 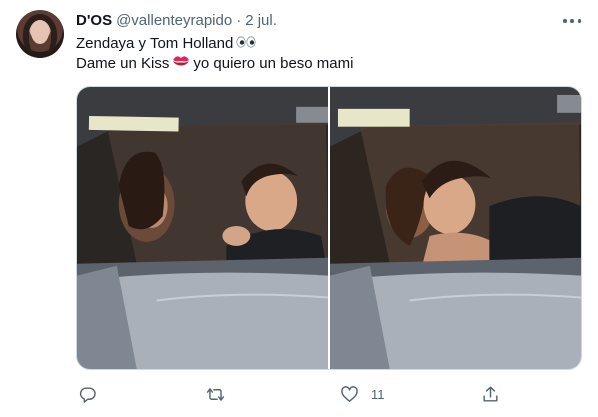 I want to click on like-count: 11, so click(x=378, y=394).